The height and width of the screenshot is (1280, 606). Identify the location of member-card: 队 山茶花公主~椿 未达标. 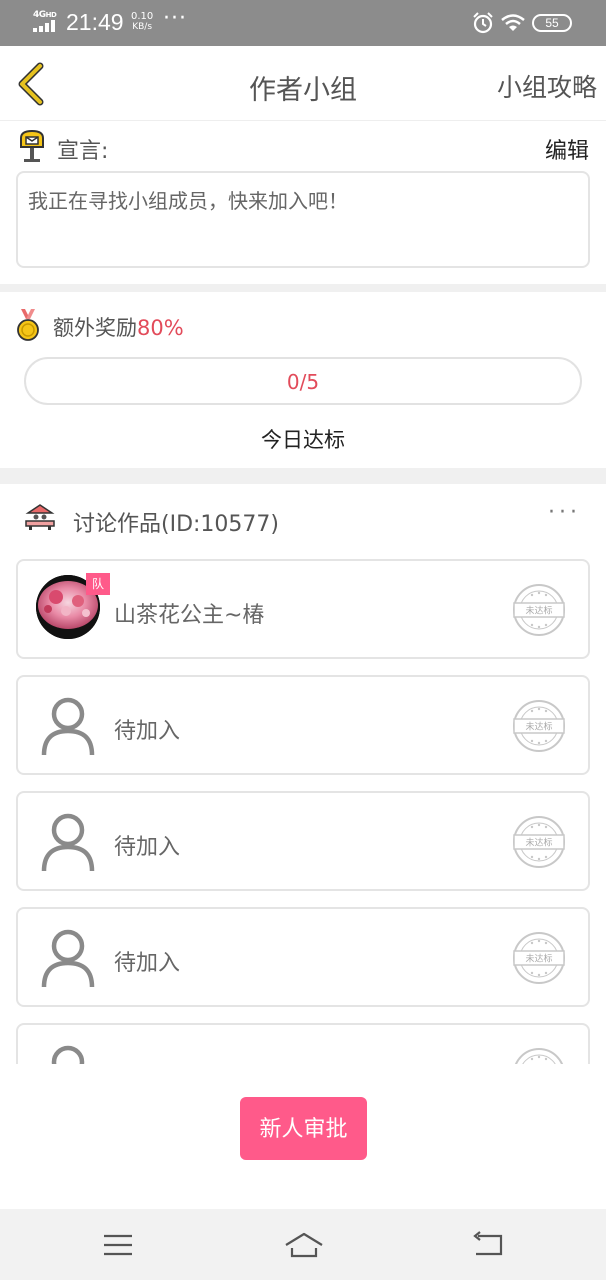
(303, 609).